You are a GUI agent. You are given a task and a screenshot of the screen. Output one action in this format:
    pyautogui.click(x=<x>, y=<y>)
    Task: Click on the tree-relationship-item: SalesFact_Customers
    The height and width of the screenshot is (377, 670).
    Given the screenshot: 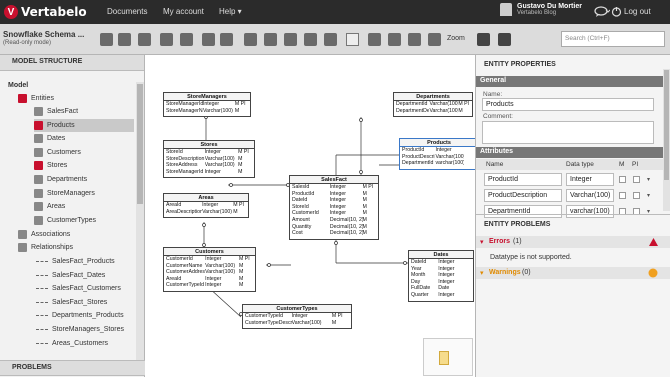 What is the action you would take?
    pyautogui.click(x=78, y=288)
    